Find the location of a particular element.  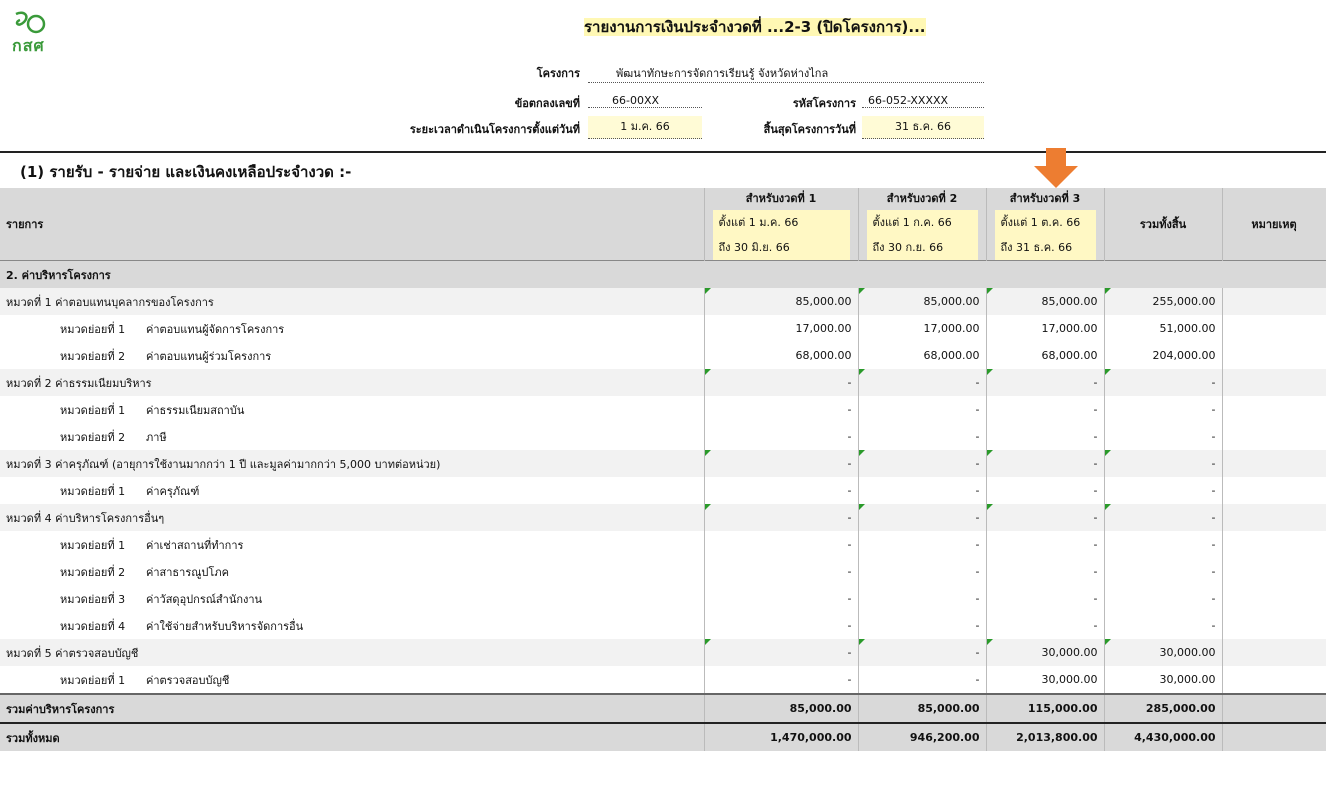

row-period-3-value: 85,000.00 is located at coordinates (1045, 301).